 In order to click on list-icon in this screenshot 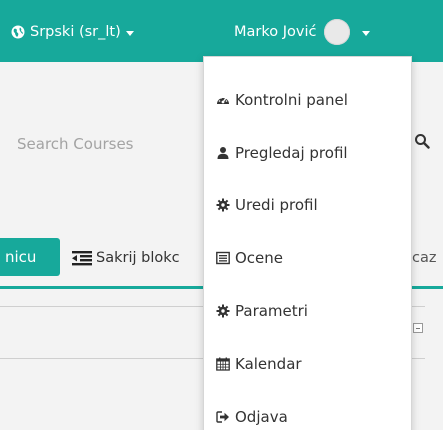, I will do `click(223, 258)`.